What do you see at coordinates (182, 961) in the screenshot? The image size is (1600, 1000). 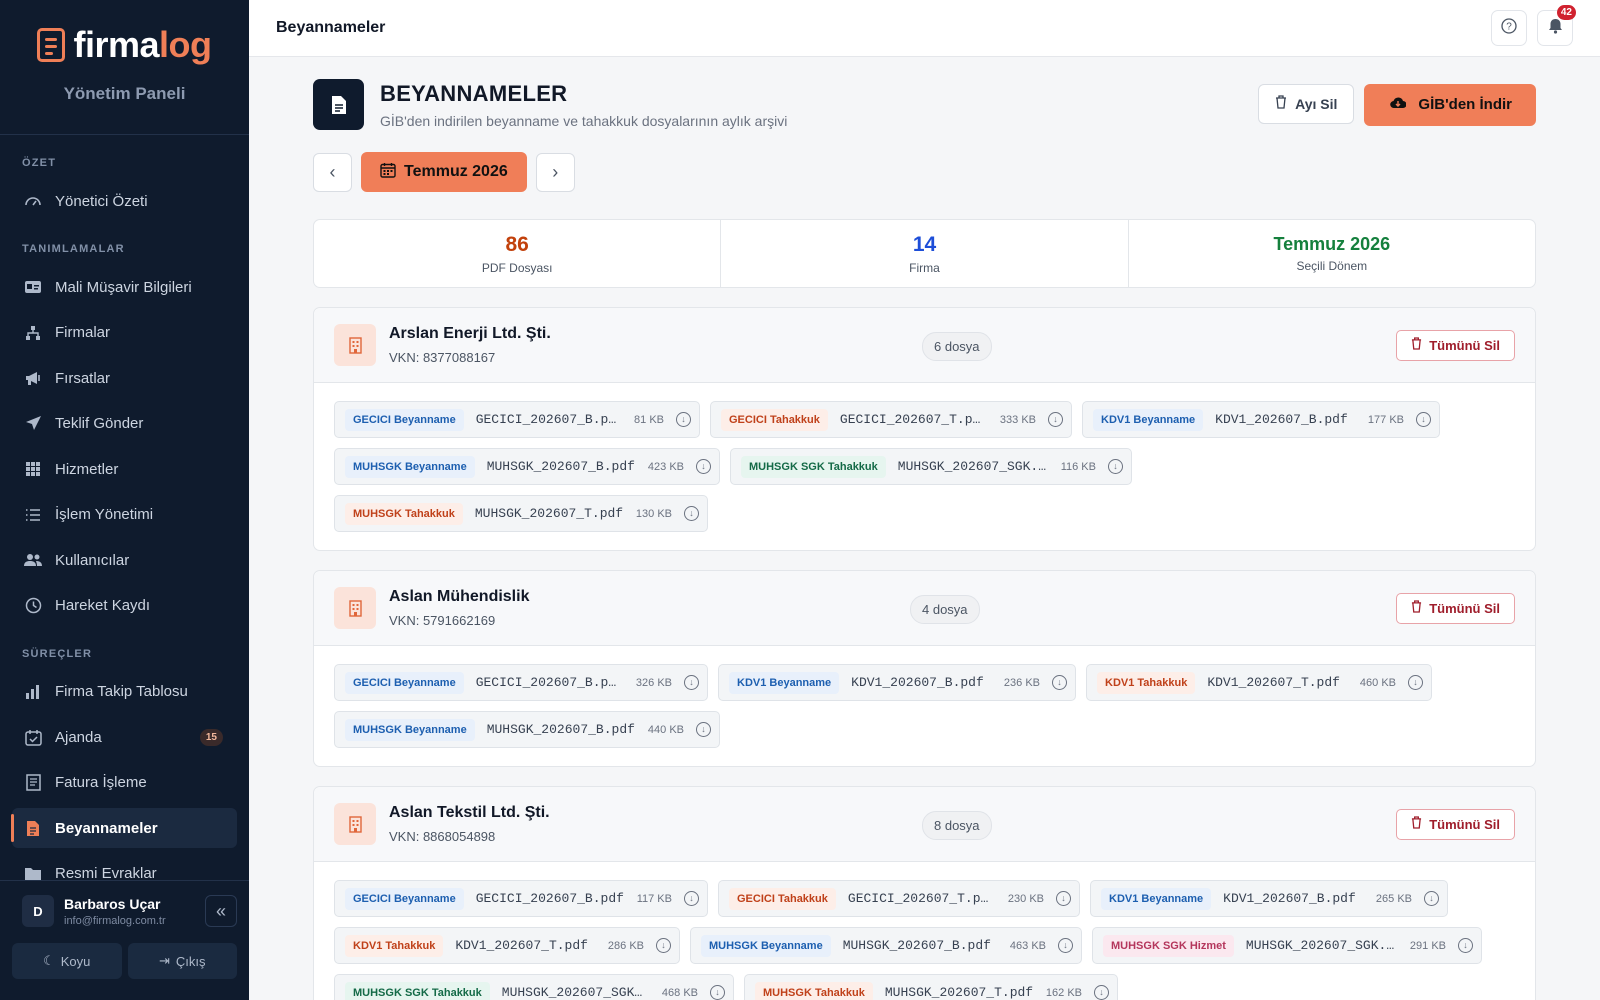 I see `logout-button: ⇥ Çıkış` at bounding box center [182, 961].